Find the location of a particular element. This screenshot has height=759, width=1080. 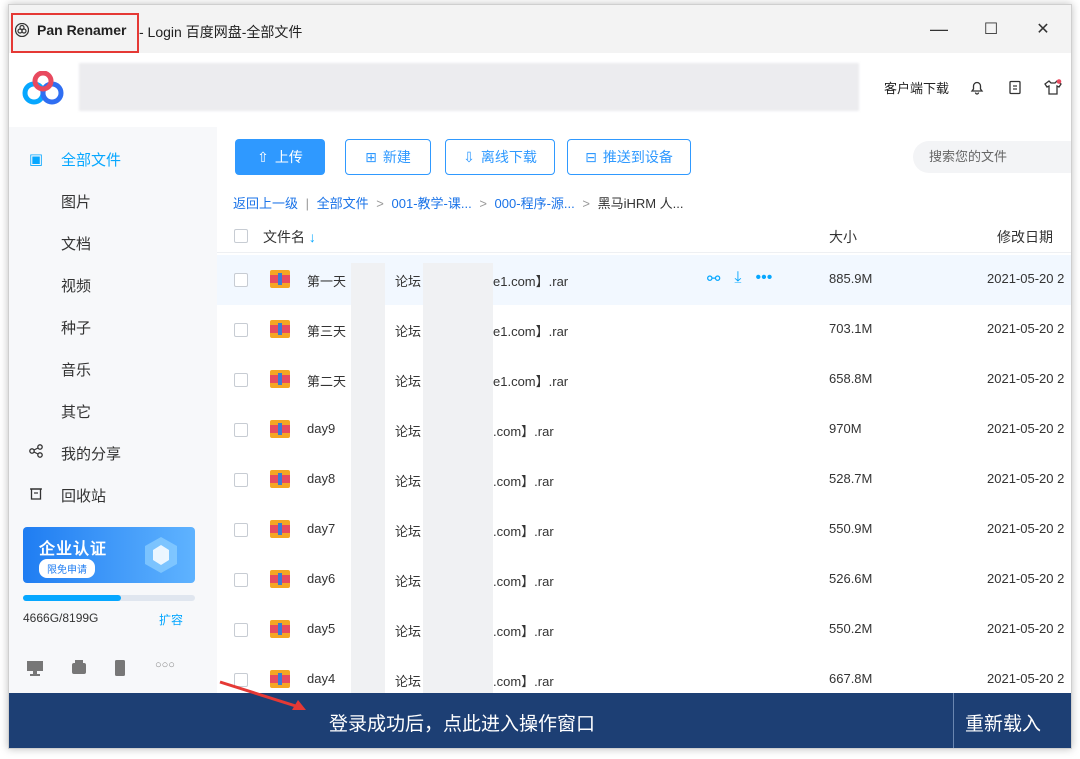

table-row: day8 论坛 v .com】.rar 528.7M 2021-05-20 2 is located at coordinates (644, 480).